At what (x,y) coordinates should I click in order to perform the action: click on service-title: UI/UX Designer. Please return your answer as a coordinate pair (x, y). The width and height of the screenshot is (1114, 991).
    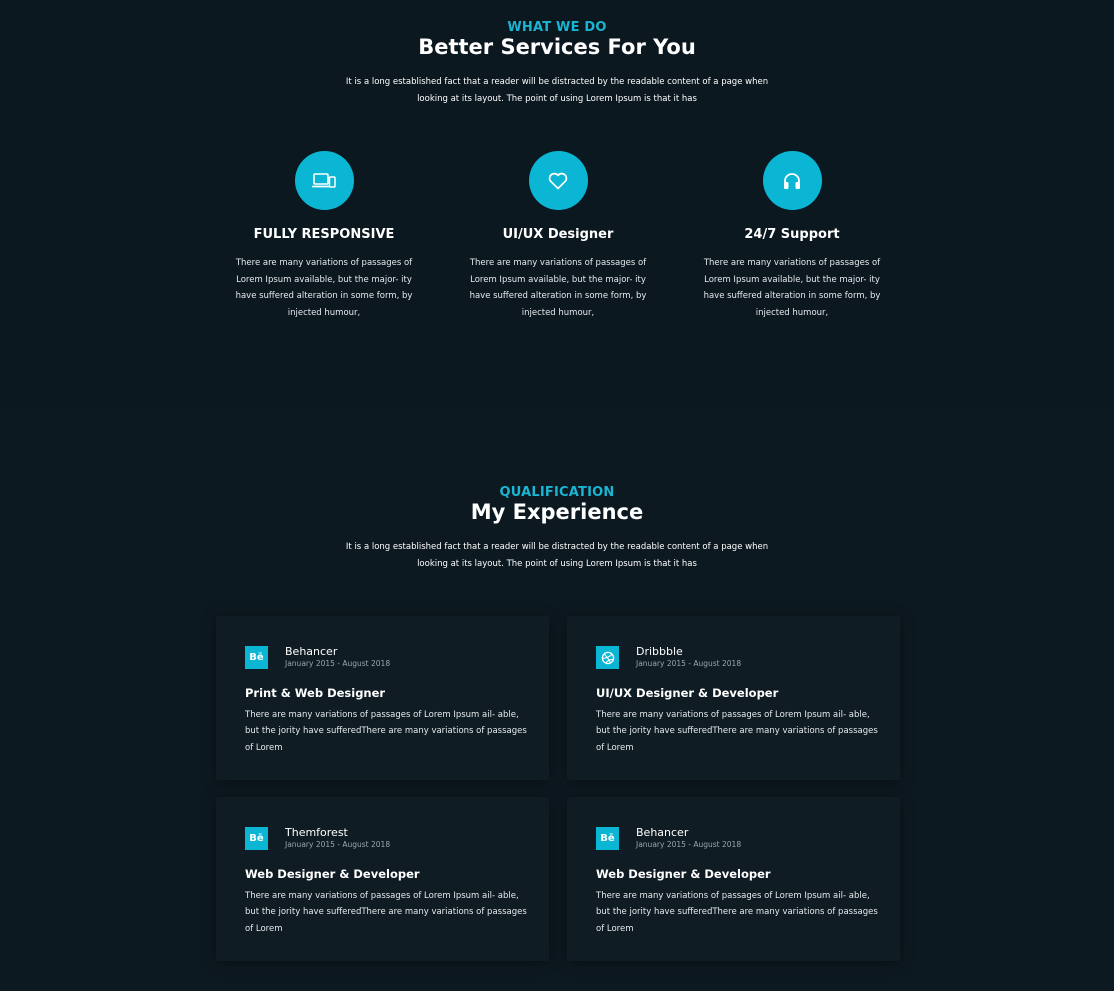
    Looking at the image, I should click on (558, 234).